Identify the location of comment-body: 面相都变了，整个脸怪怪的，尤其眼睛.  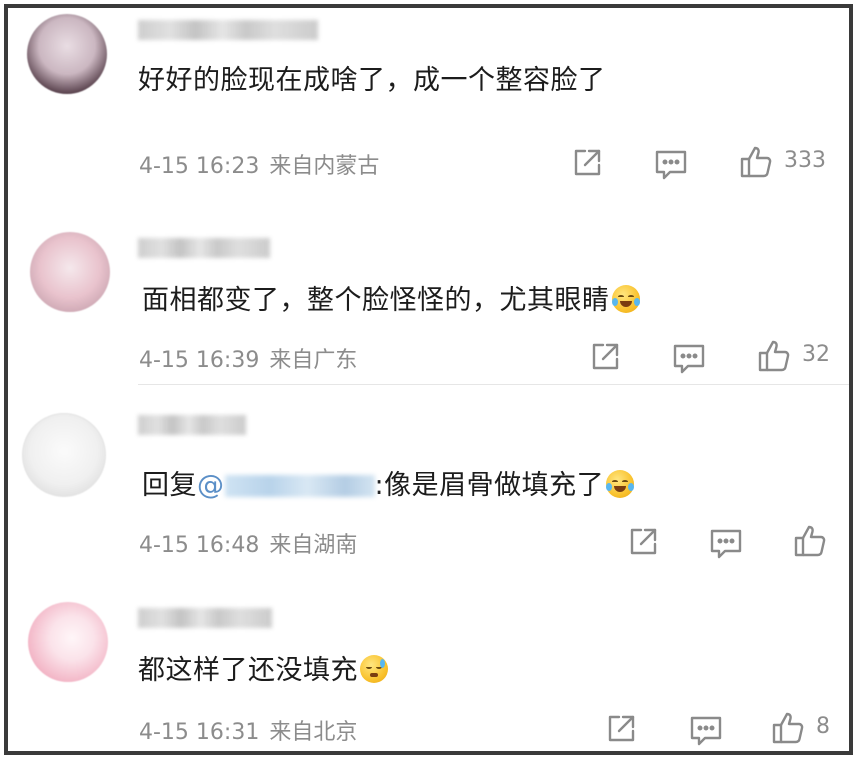
(376, 300).